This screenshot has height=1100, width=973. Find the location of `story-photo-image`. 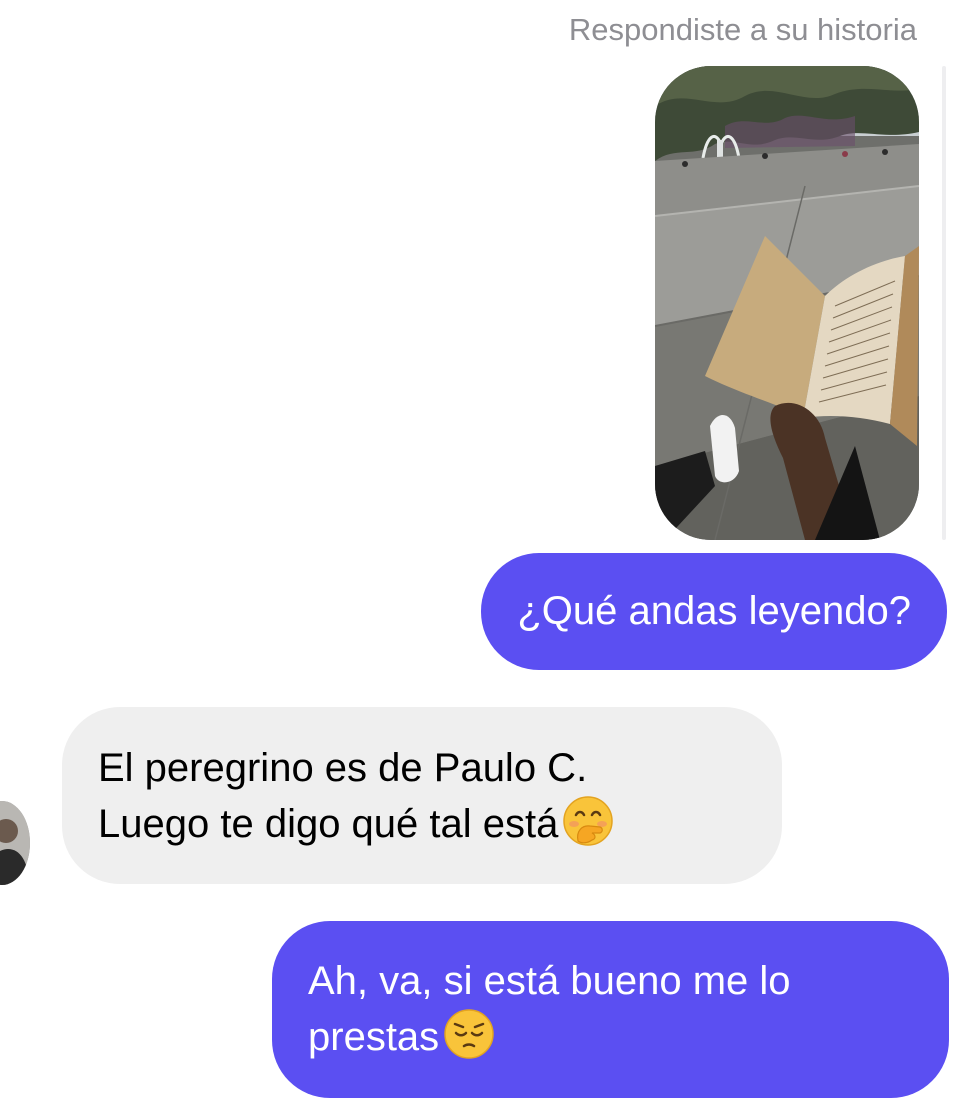

story-photo-image is located at coordinates (787, 303).